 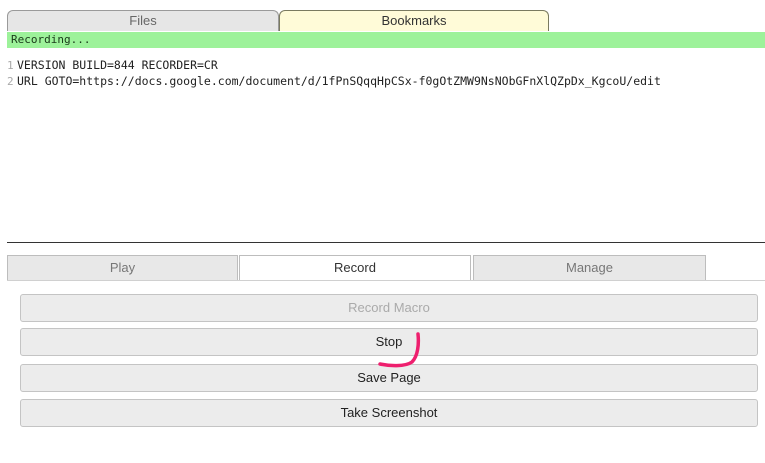 What do you see at coordinates (143, 20) in the screenshot?
I see `tab-files: Files` at bounding box center [143, 20].